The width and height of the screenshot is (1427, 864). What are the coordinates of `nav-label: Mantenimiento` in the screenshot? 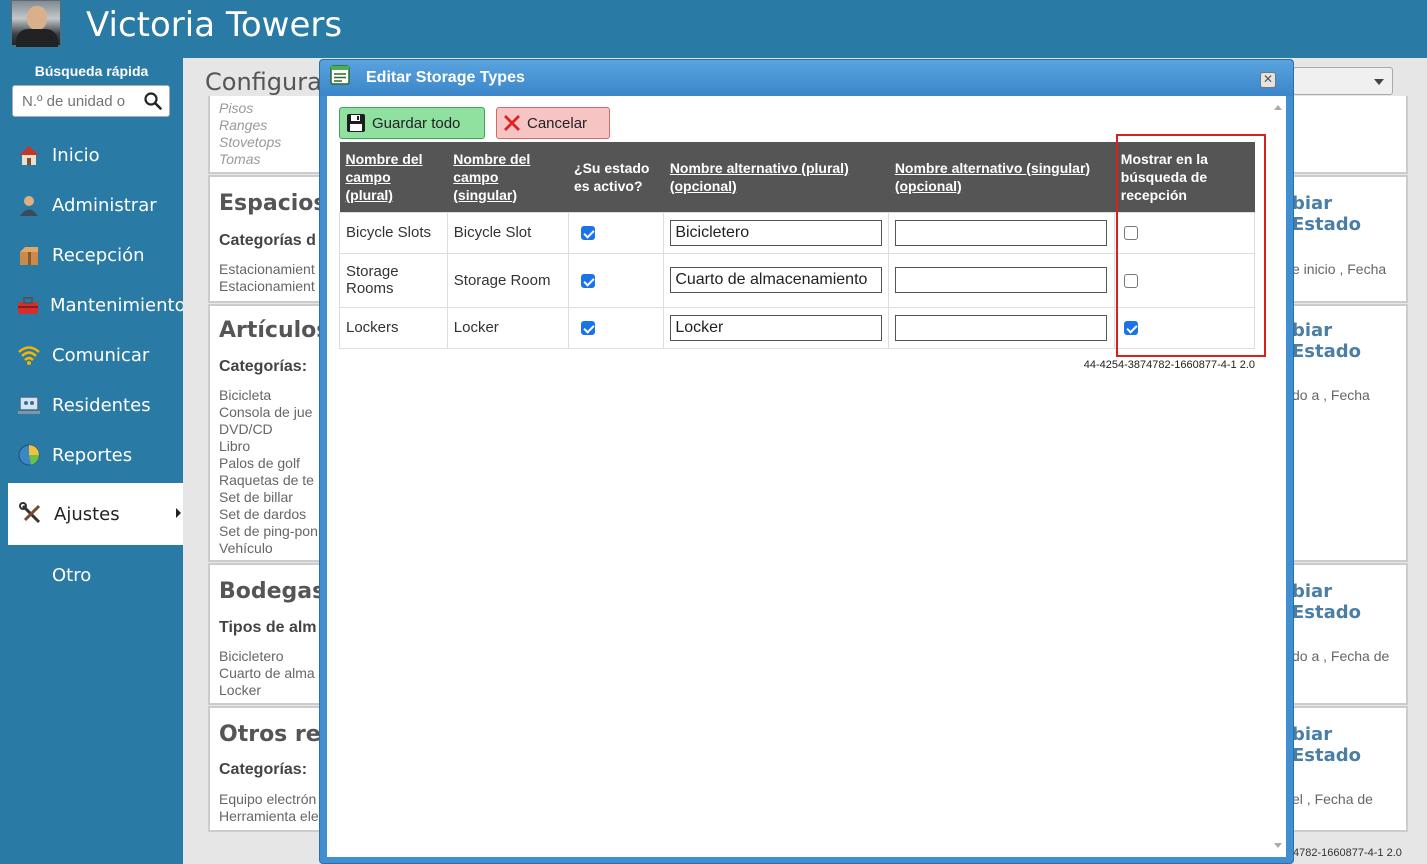 It's located at (118, 305).